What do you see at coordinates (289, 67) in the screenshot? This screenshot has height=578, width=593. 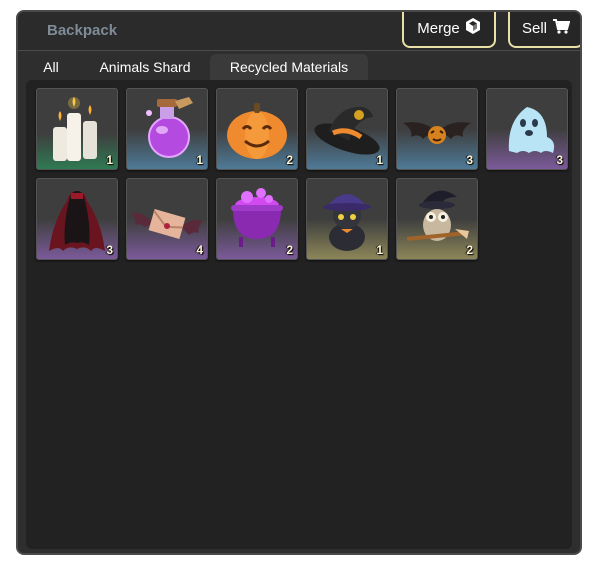 I see `tab-recycled-materials: Recycled Materials` at bounding box center [289, 67].